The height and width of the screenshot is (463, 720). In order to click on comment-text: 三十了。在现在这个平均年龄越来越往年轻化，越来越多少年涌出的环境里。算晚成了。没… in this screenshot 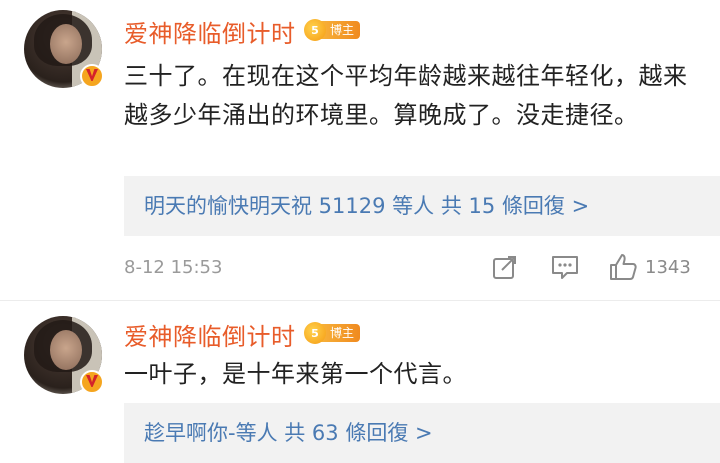, I will do `click(406, 95)`.